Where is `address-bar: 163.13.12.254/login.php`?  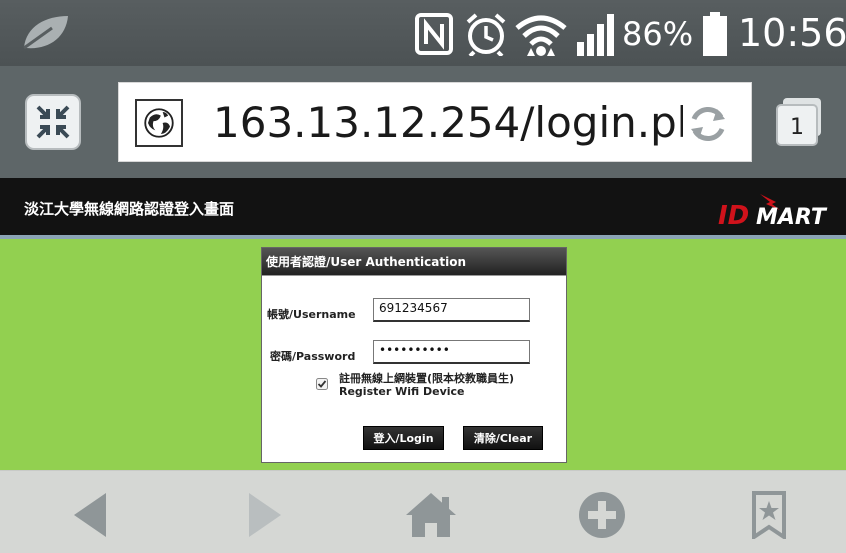 address-bar: 163.13.12.254/login.php is located at coordinates (435, 122).